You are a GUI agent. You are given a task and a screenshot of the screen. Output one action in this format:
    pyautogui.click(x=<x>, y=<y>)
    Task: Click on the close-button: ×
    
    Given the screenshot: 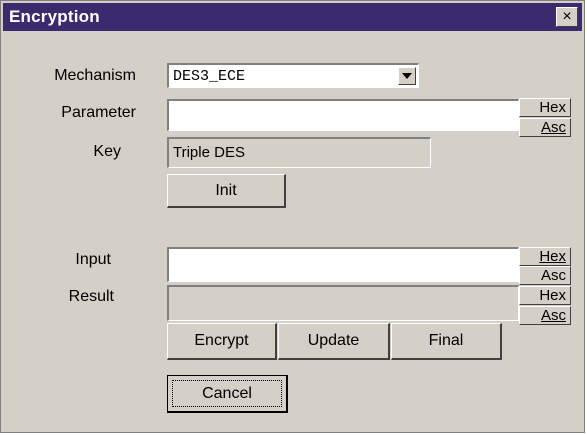 What is the action you would take?
    pyautogui.click(x=567, y=17)
    